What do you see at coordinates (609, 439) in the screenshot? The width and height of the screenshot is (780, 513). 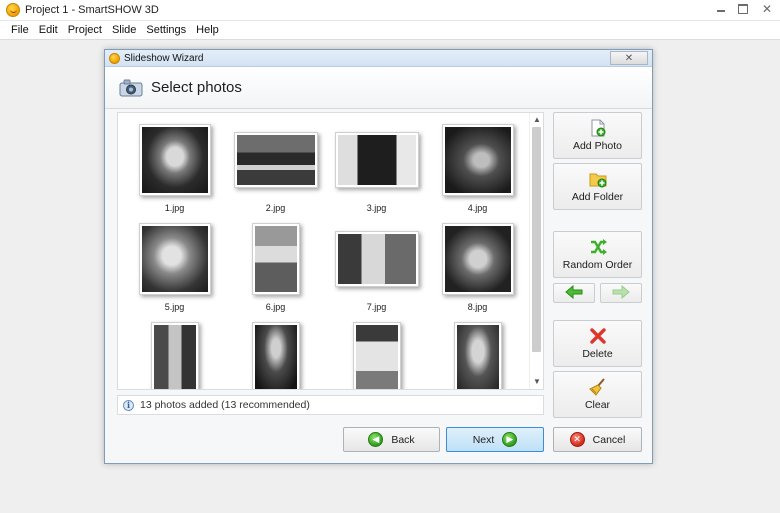 I see `cancel-label: Cancel` at bounding box center [609, 439].